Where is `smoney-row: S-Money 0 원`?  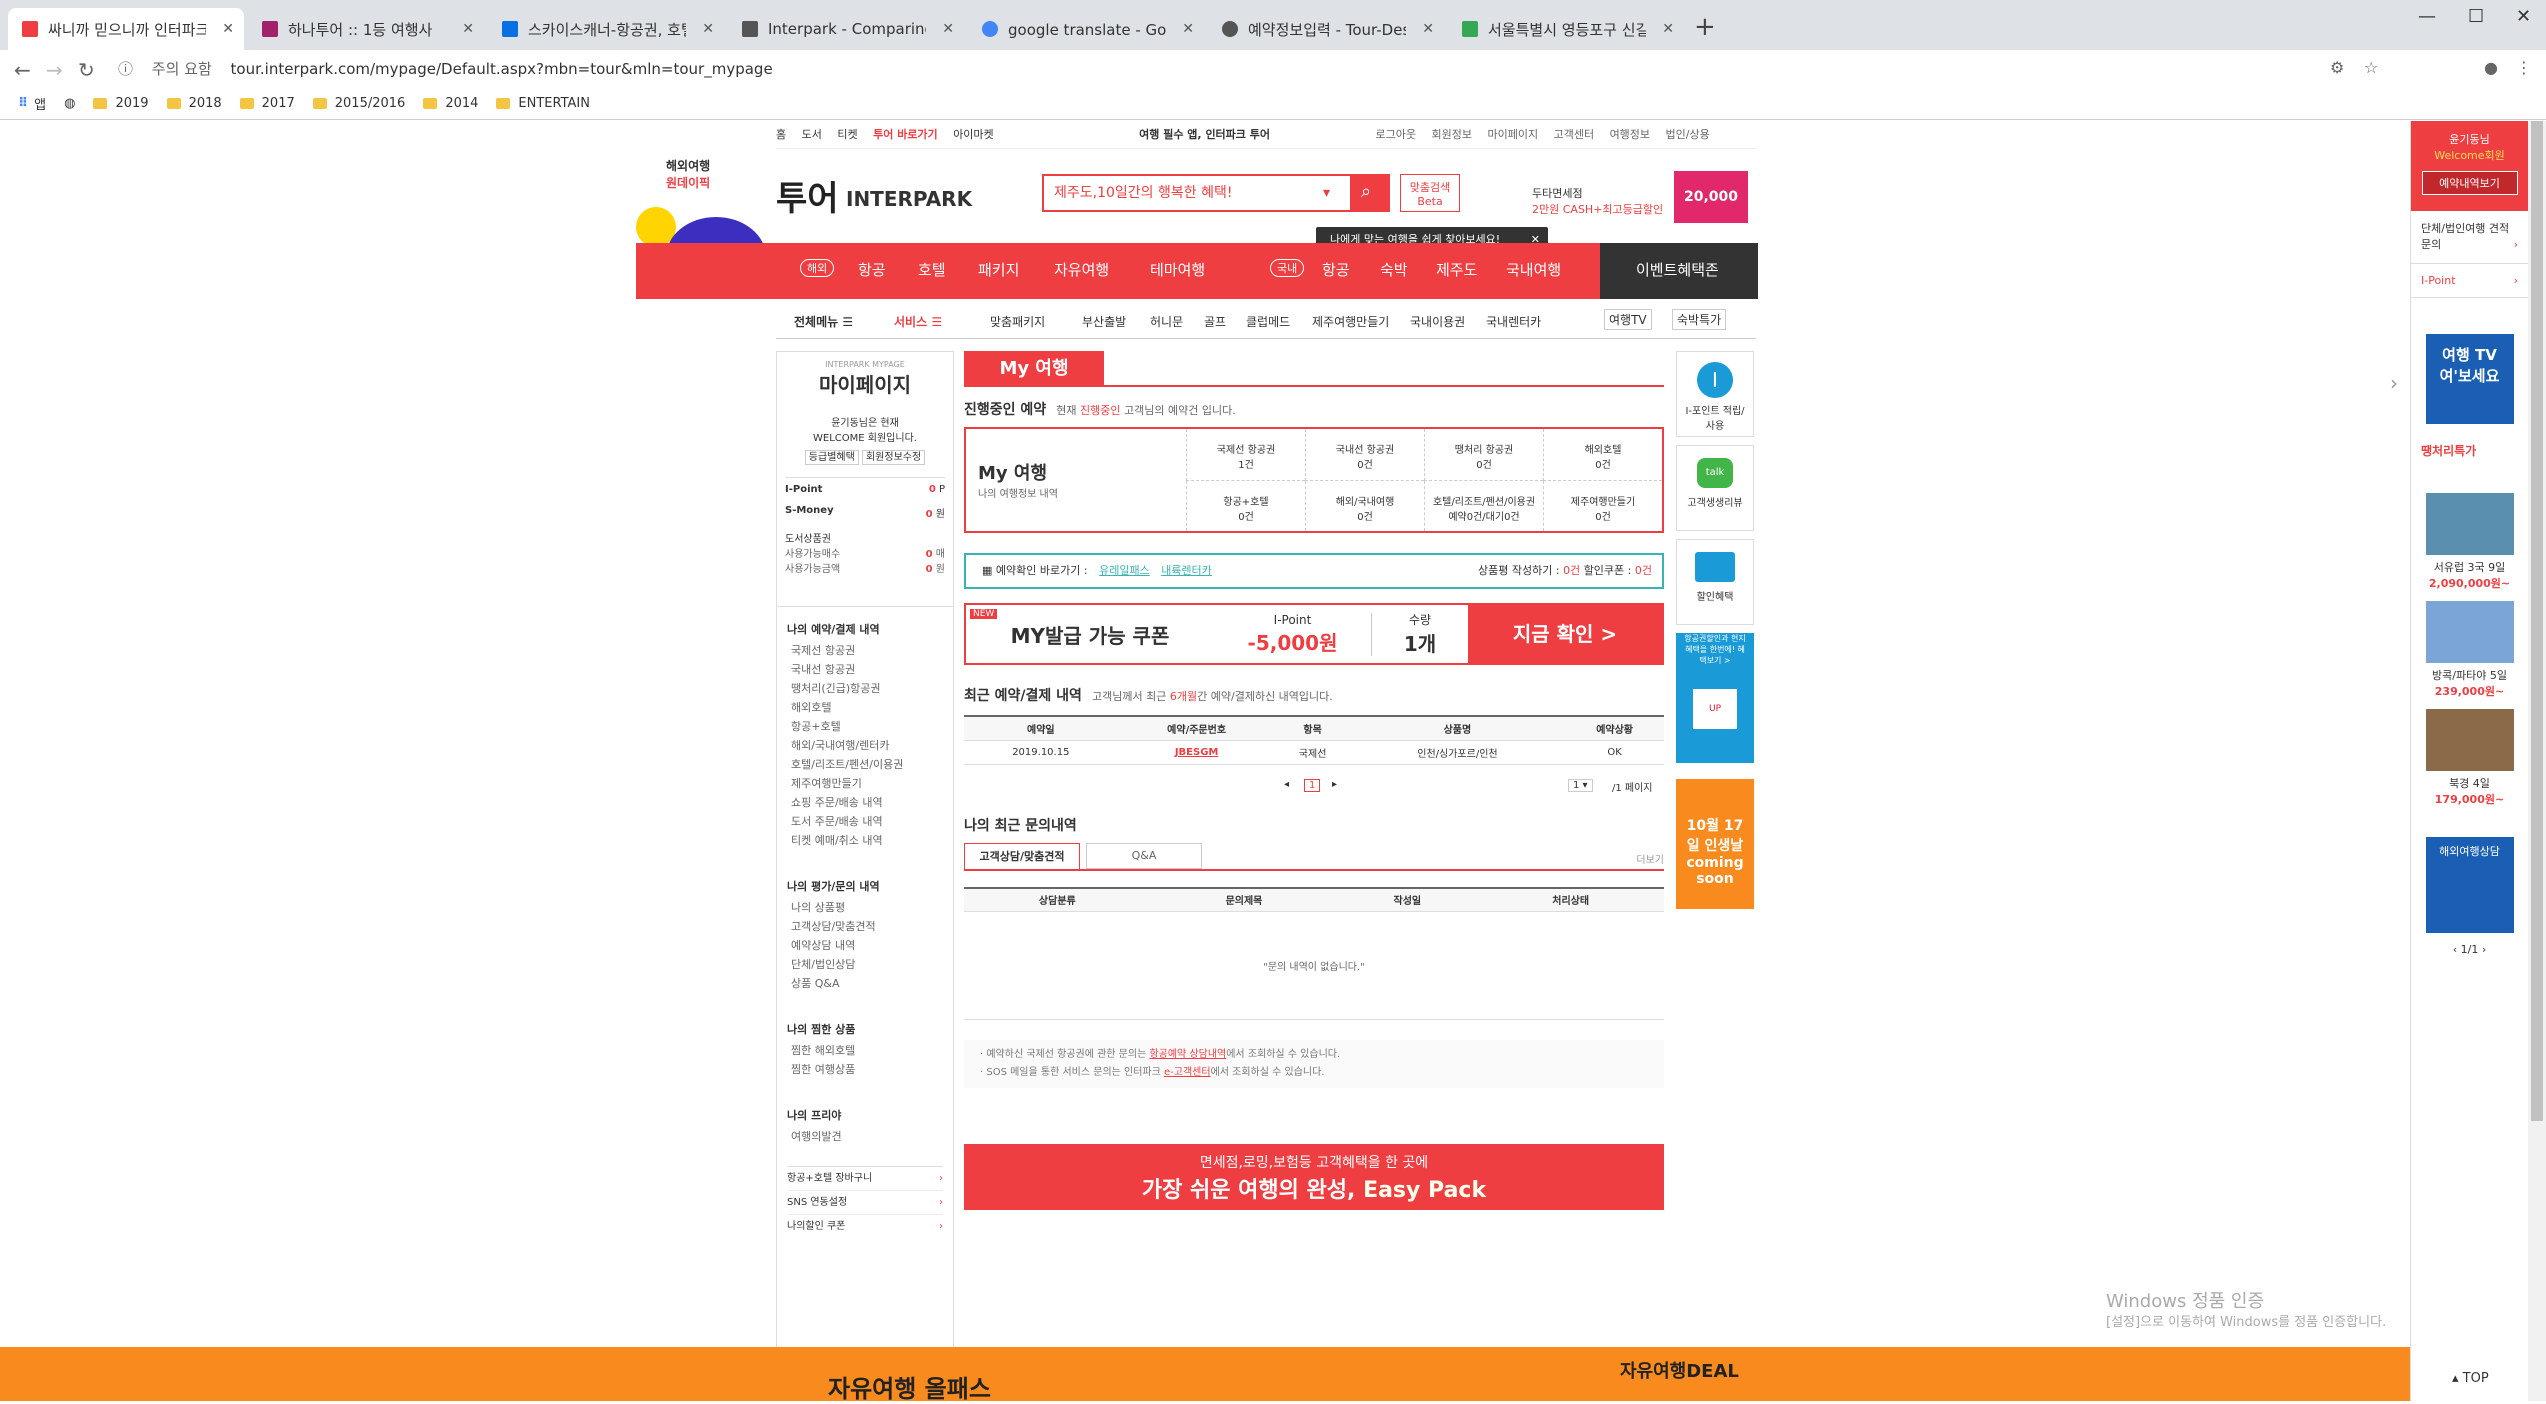
smoney-row: S-Money 0 원 is located at coordinates (865, 512).